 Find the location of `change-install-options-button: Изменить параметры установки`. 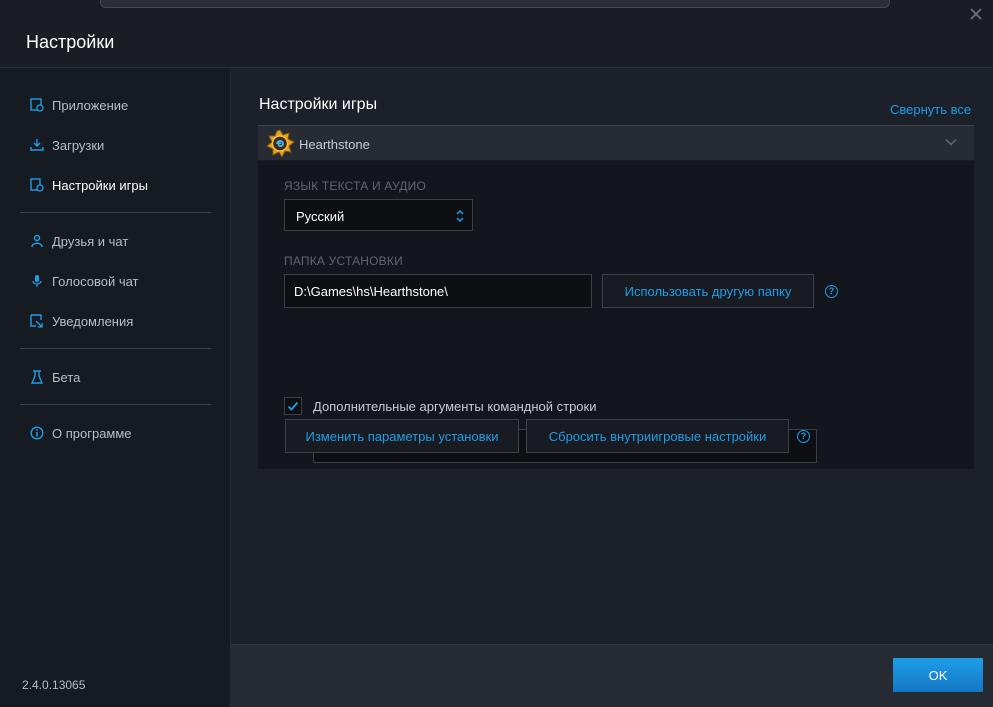

change-install-options-button: Изменить параметры установки is located at coordinates (402, 436).